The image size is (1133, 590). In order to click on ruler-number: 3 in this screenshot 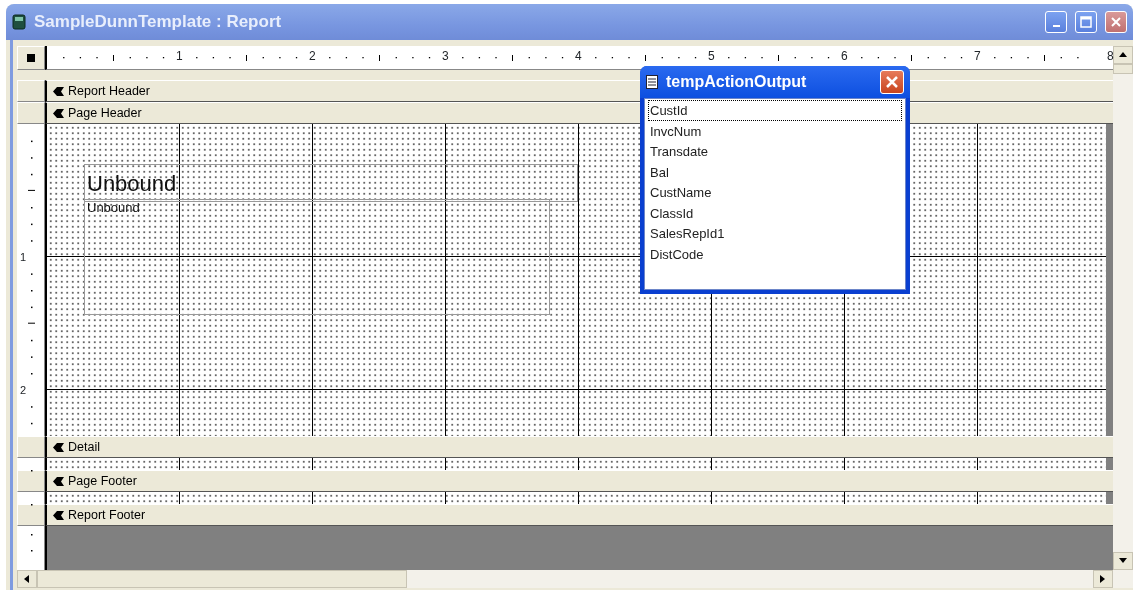, I will do `click(445, 56)`.